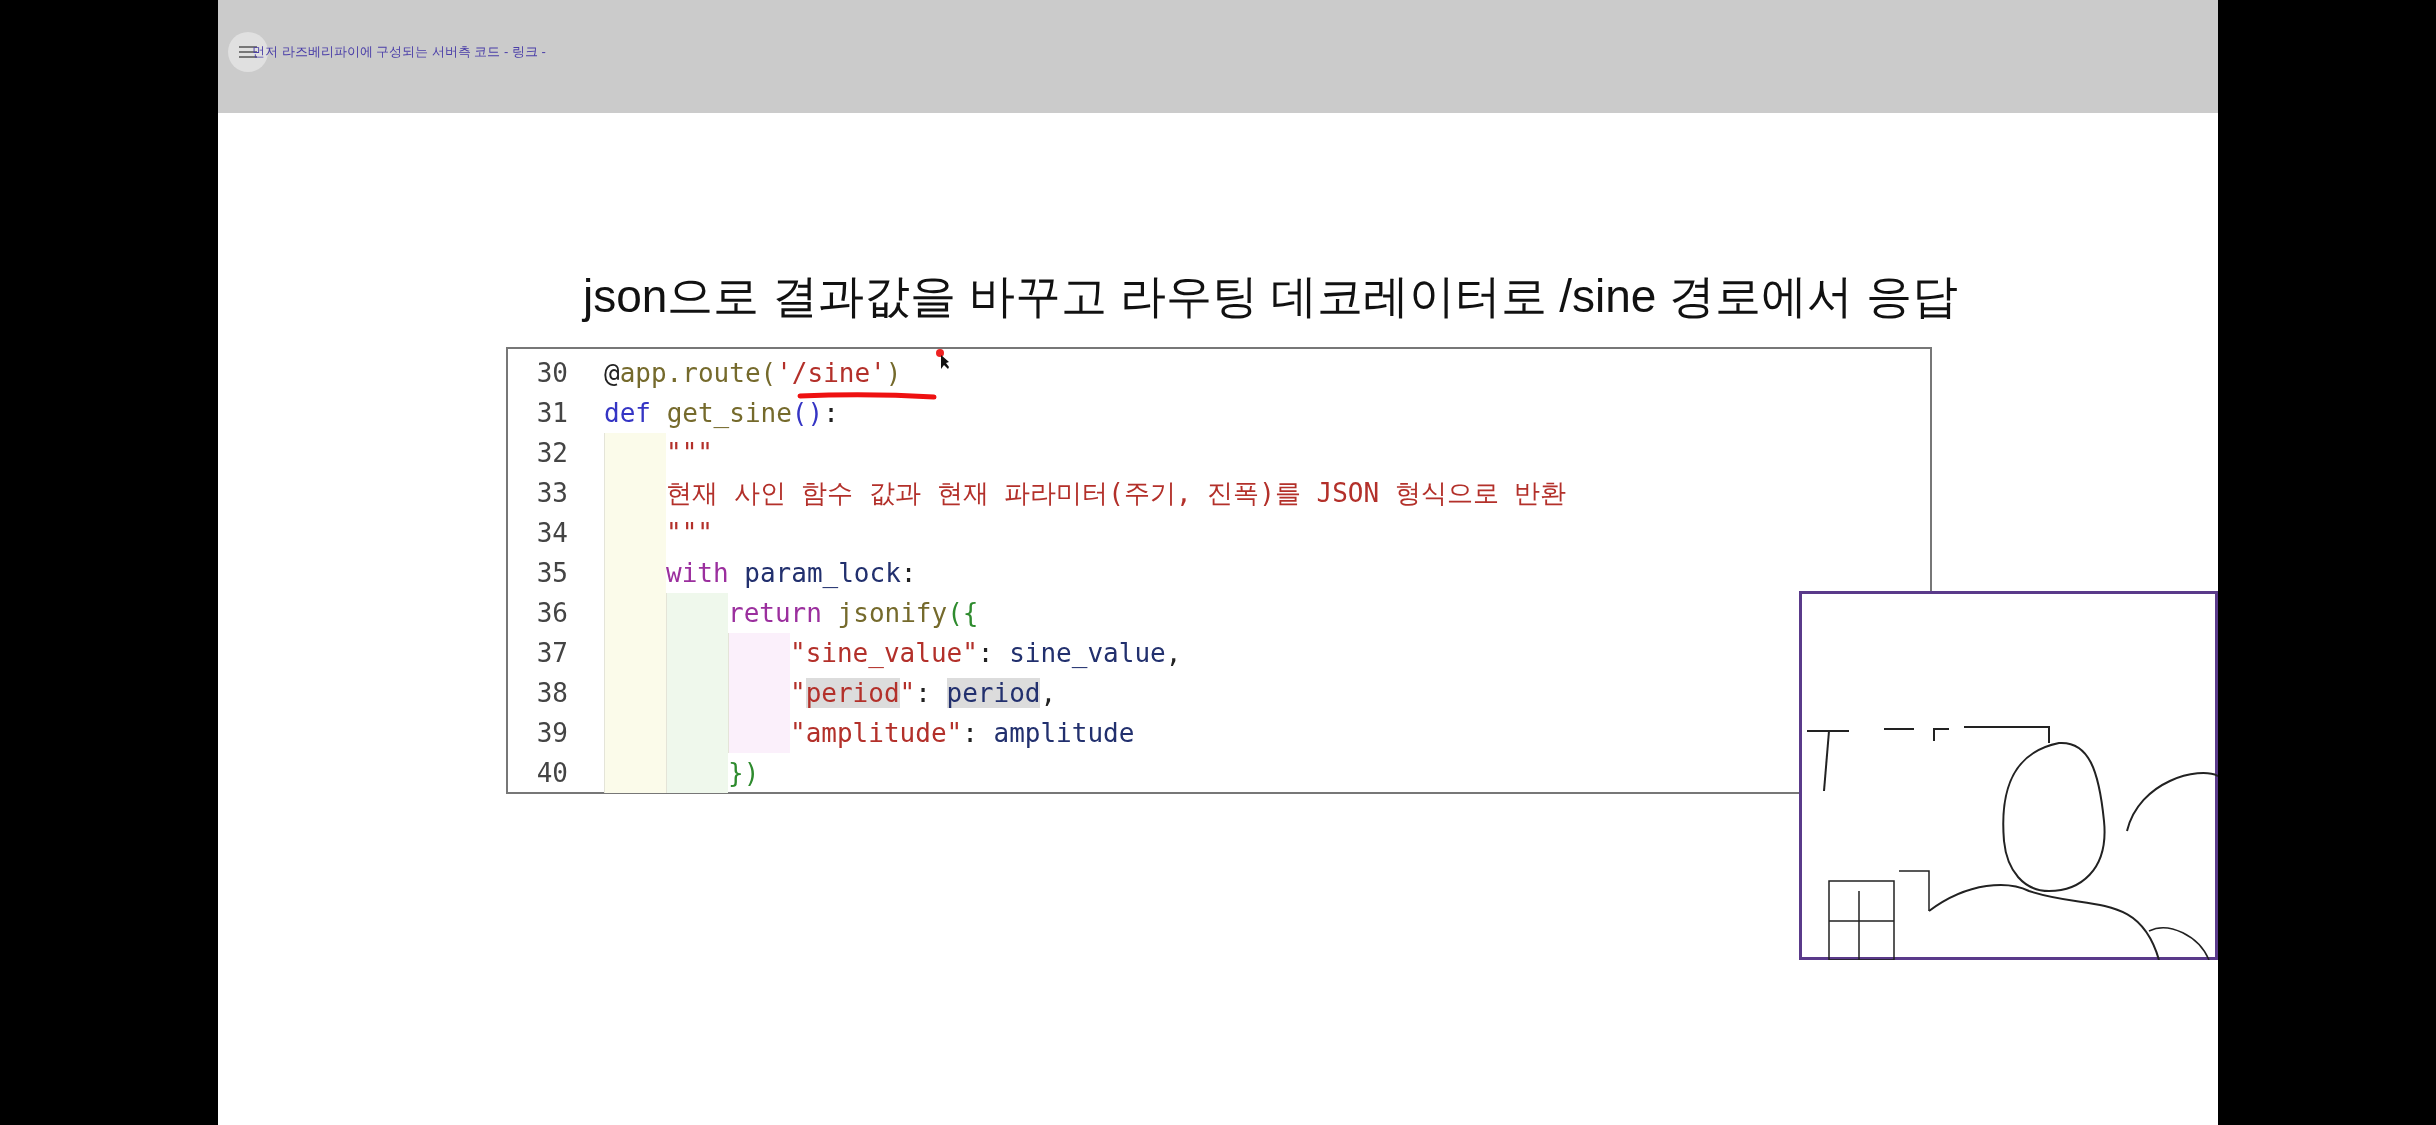 The height and width of the screenshot is (1125, 2436). What do you see at coordinates (551, 533) in the screenshot?
I see `line-number: 34` at bounding box center [551, 533].